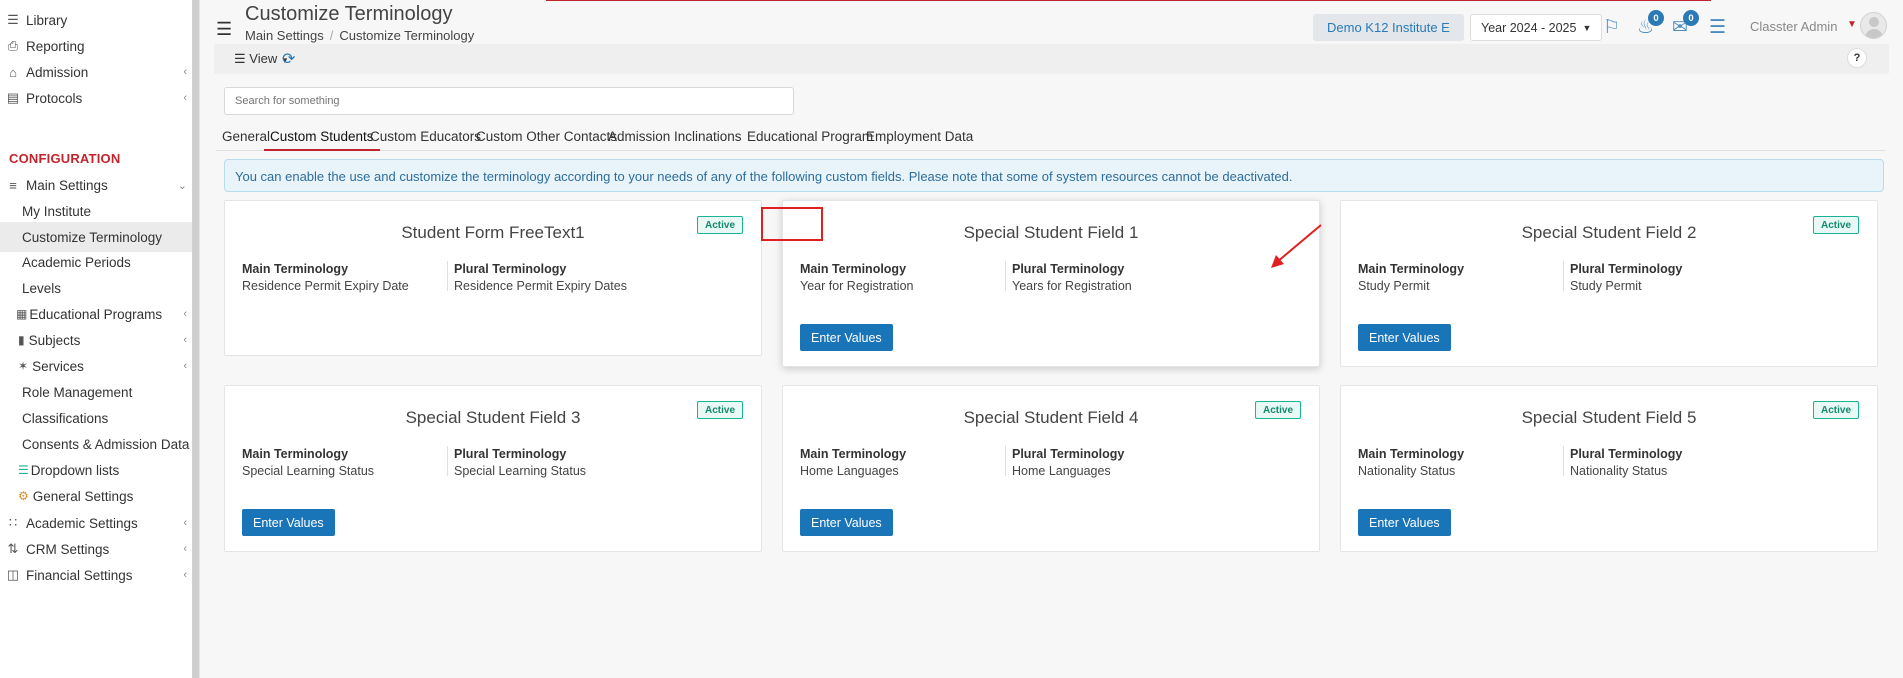 The height and width of the screenshot is (678, 1903). What do you see at coordinates (849, 471) in the screenshot?
I see `main-terminology-value: Home Languages` at bounding box center [849, 471].